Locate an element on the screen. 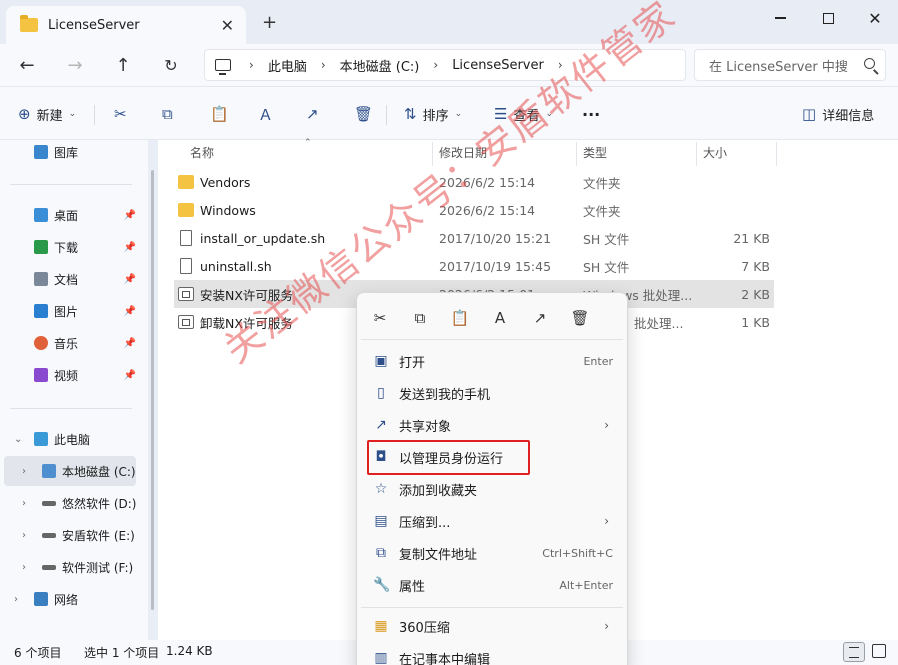  sidebar-item-documents: 文档 📌 is located at coordinates (73, 279).